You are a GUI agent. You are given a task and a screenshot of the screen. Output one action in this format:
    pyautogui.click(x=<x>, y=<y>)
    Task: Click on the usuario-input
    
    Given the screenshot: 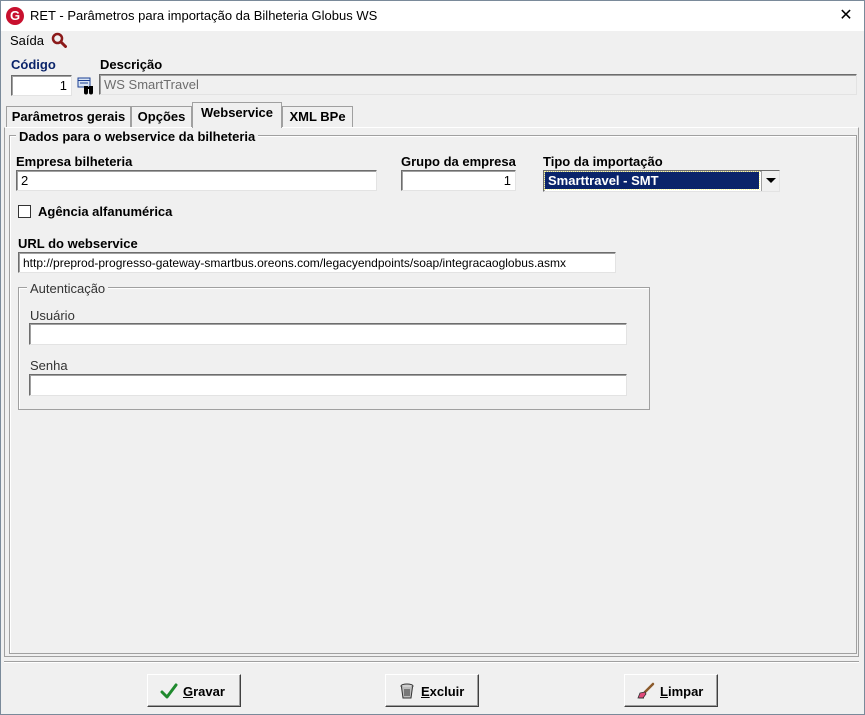 What is the action you would take?
    pyautogui.click(x=328, y=334)
    